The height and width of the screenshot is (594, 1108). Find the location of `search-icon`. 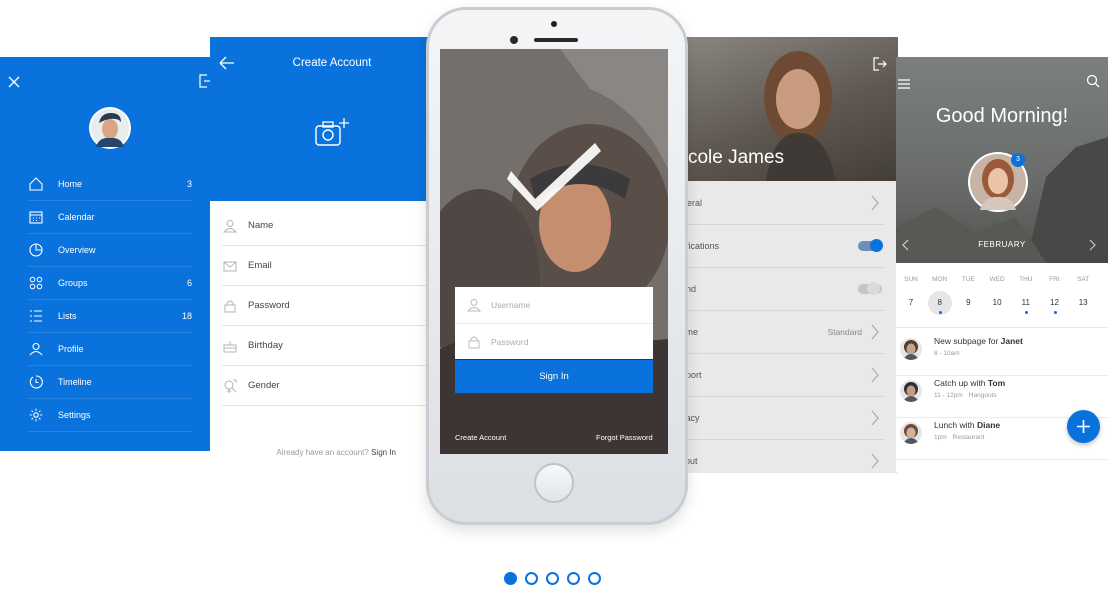

search-icon is located at coordinates (1093, 81).